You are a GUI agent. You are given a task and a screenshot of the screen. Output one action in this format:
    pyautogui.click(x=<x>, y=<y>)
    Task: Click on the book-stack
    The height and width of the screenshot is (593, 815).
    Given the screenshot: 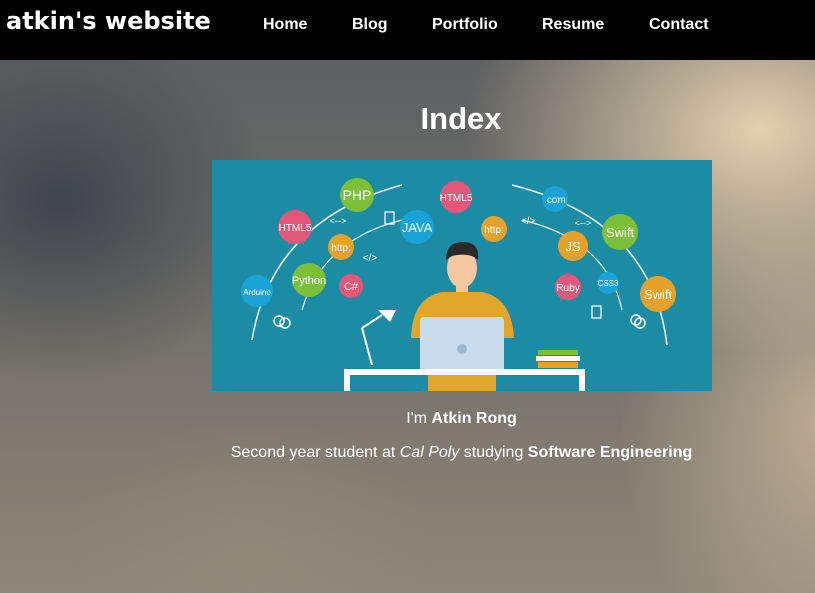 What is the action you would take?
    pyautogui.click(x=558, y=359)
    